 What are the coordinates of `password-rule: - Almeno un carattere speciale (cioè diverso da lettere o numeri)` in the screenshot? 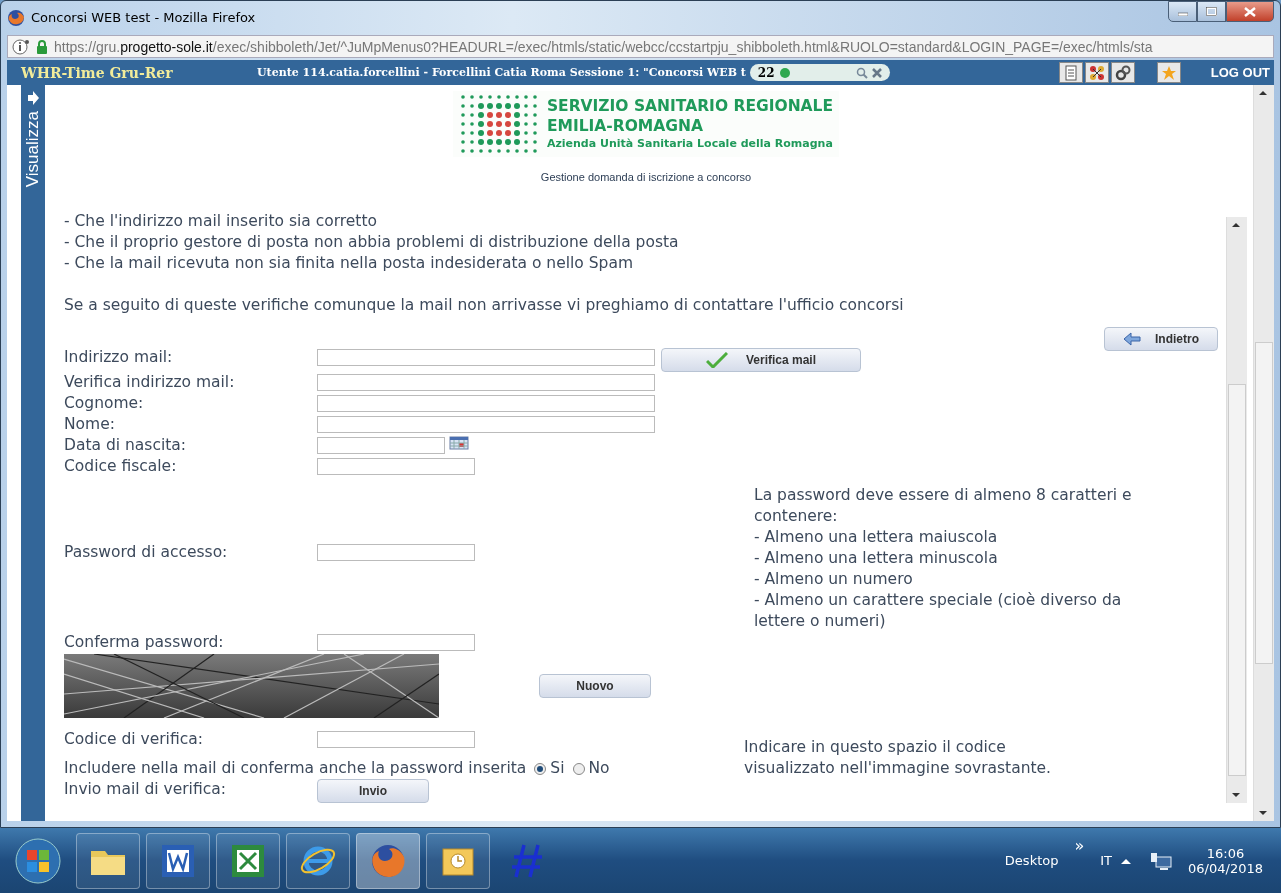 It's located at (938, 611).